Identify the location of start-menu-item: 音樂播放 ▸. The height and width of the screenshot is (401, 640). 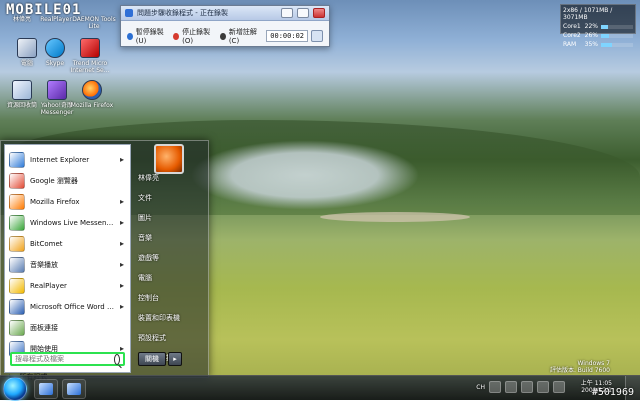
(67, 264).